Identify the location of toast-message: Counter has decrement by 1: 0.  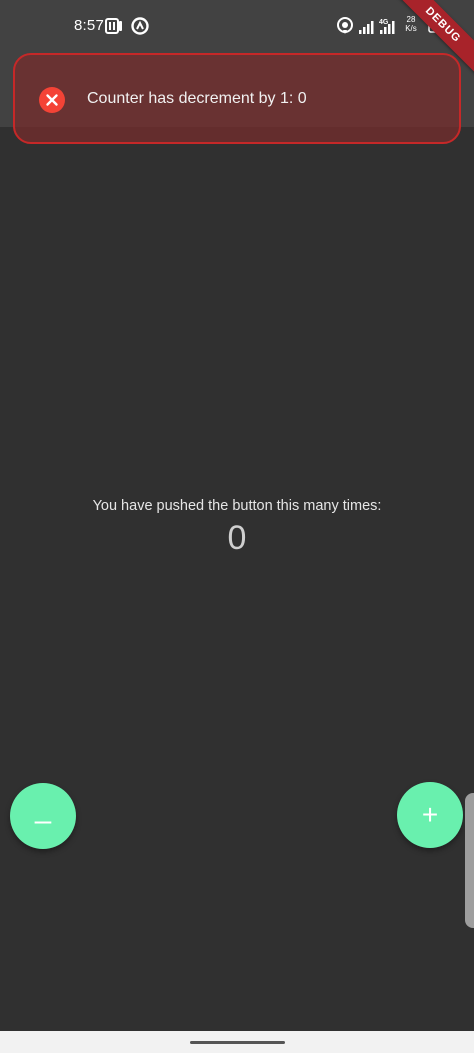
(197, 98).